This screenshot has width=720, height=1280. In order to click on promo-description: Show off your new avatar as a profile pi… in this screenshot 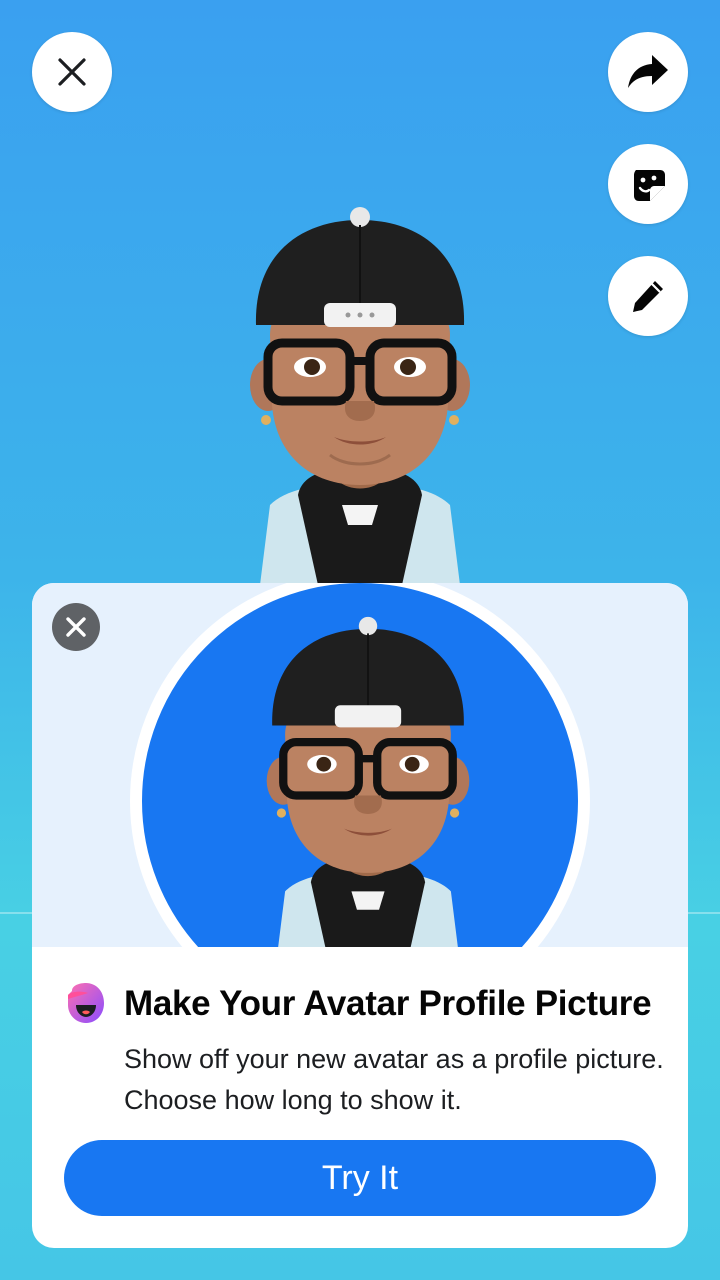, I will do `click(394, 1079)`.